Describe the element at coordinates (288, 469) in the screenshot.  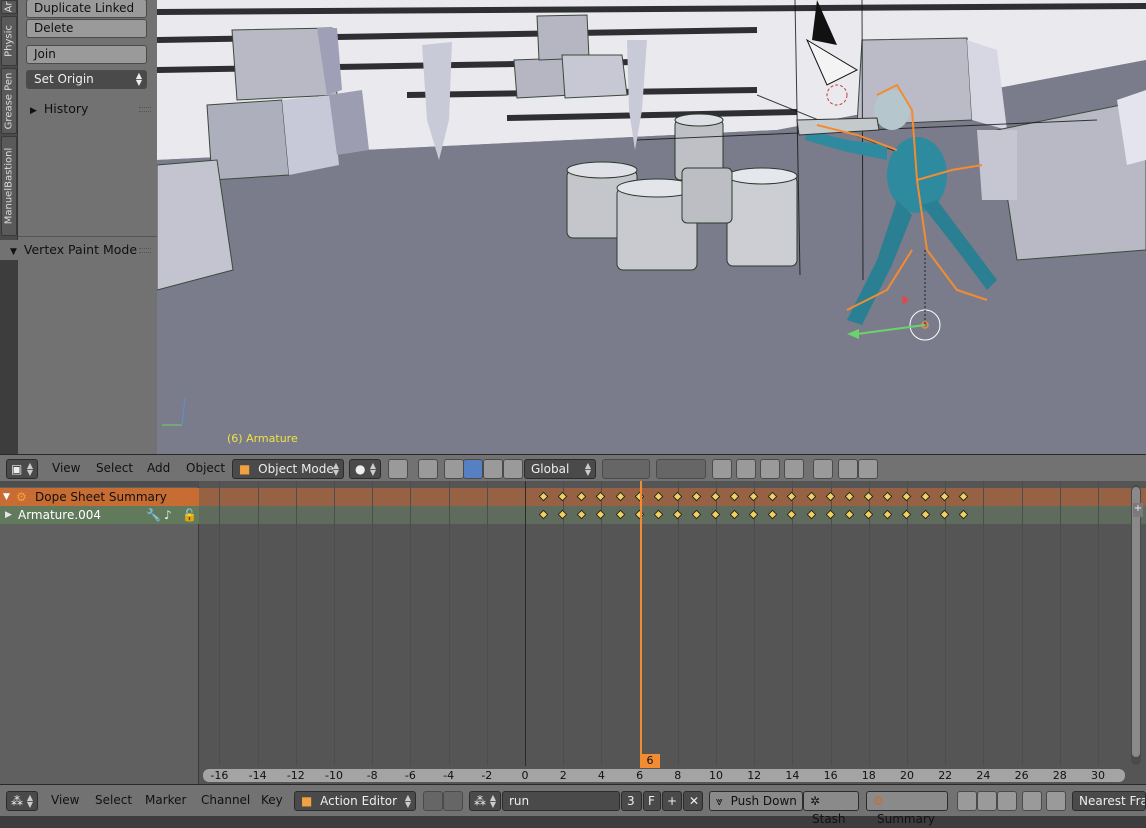
I see `mode-dropdown: ■ Object Mode ▲ ▼` at that location.